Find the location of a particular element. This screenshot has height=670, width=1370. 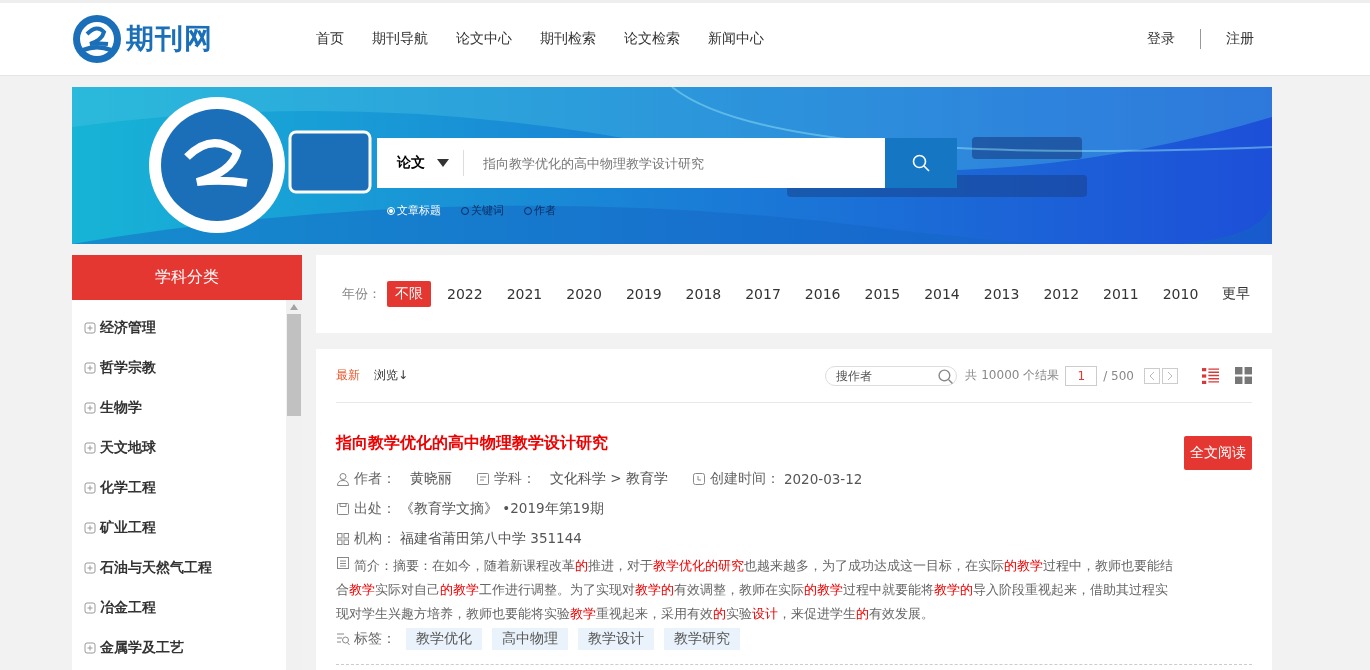

list-icon is located at coordinates (343, 563).